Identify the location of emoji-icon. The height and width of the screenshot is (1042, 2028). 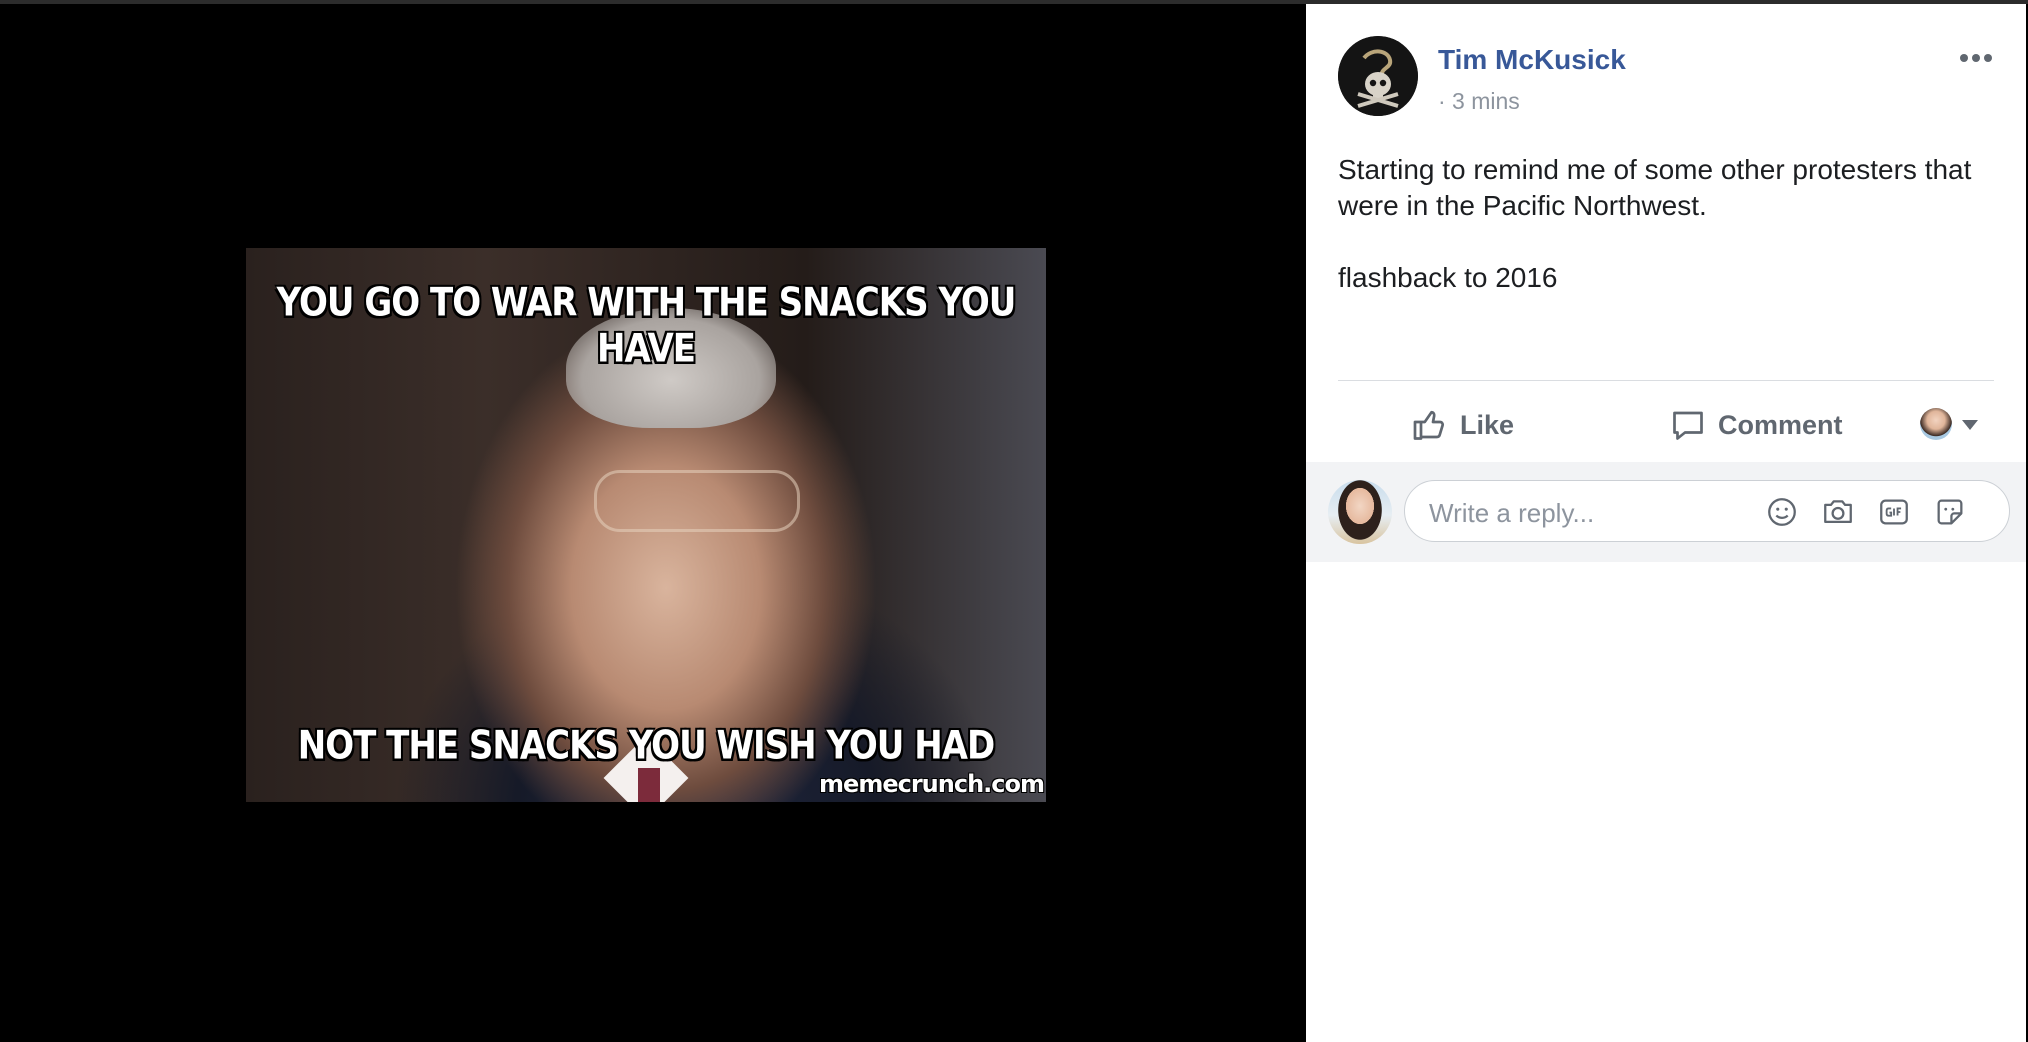
(1782, 512).